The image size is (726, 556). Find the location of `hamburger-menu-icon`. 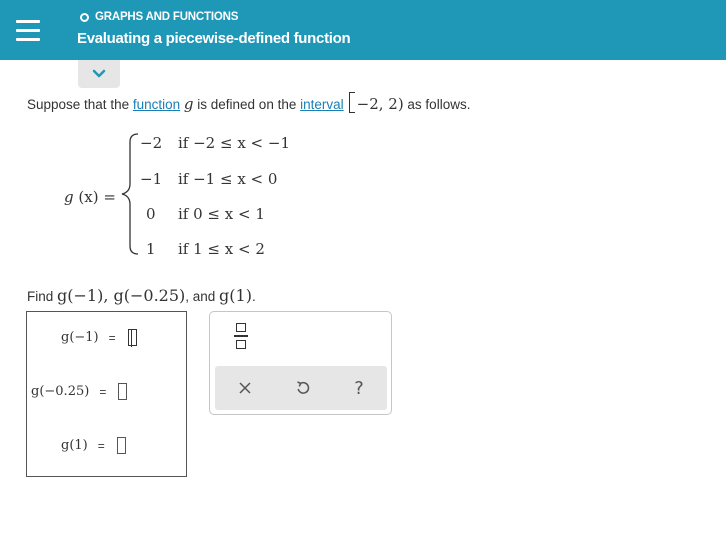

hamburger-menu-icon is located at coordinates (27, 30).